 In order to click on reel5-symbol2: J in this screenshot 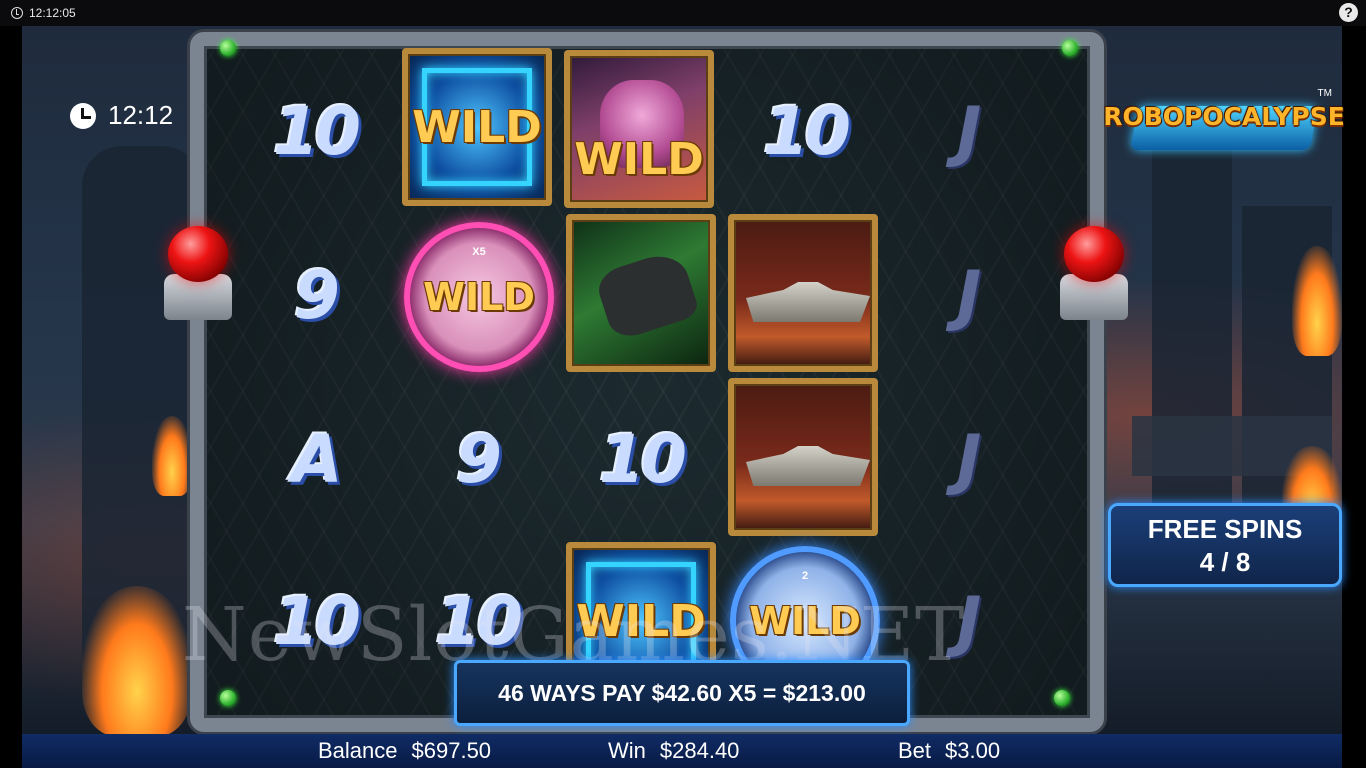, I will do `click(967, 295)`.